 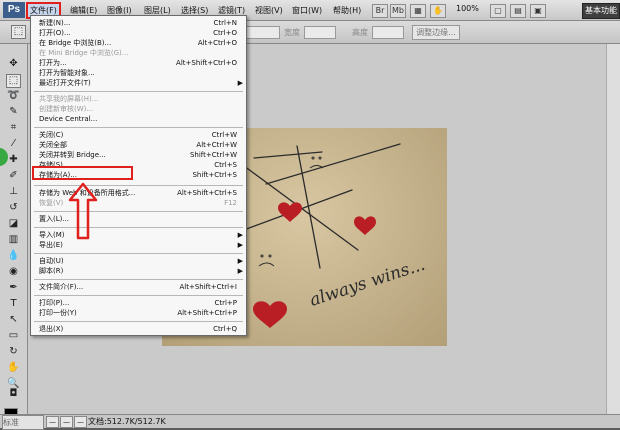 What do you see at coordinates (418, 11) in the screenshot?
I see `grid-icon: ▦` at bounding box center [418, 11].